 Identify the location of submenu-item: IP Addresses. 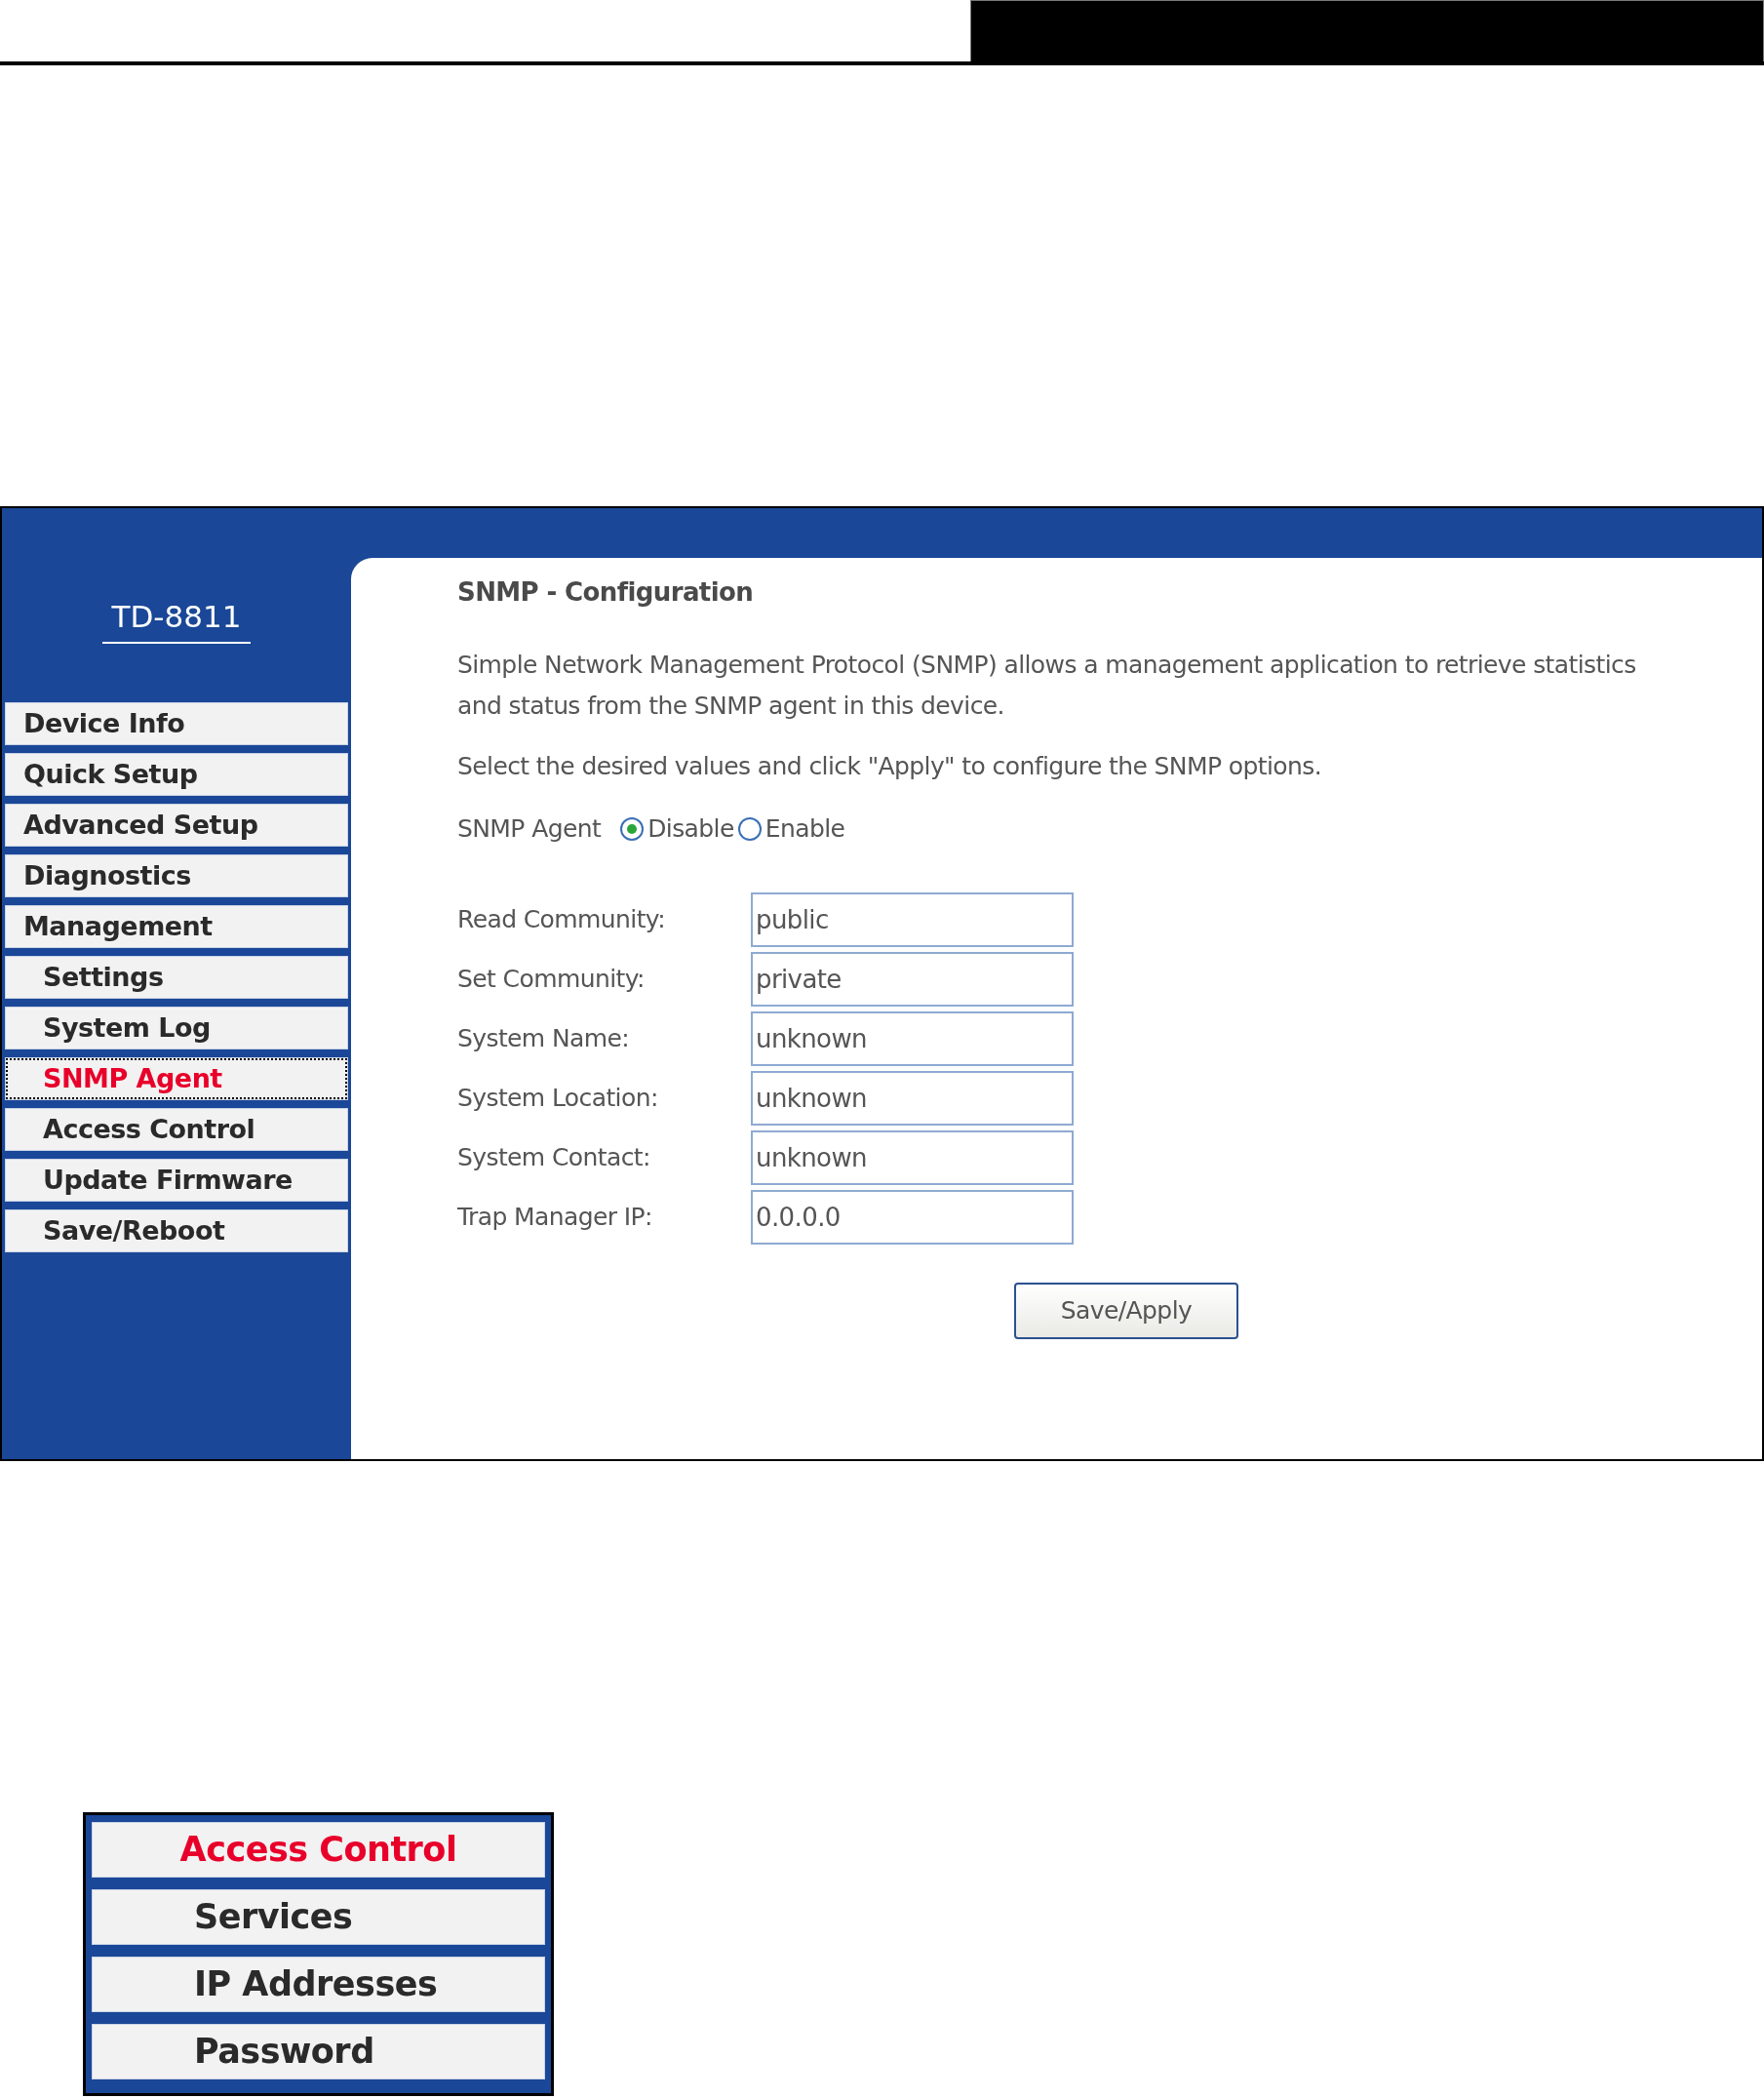
(318, 1984).